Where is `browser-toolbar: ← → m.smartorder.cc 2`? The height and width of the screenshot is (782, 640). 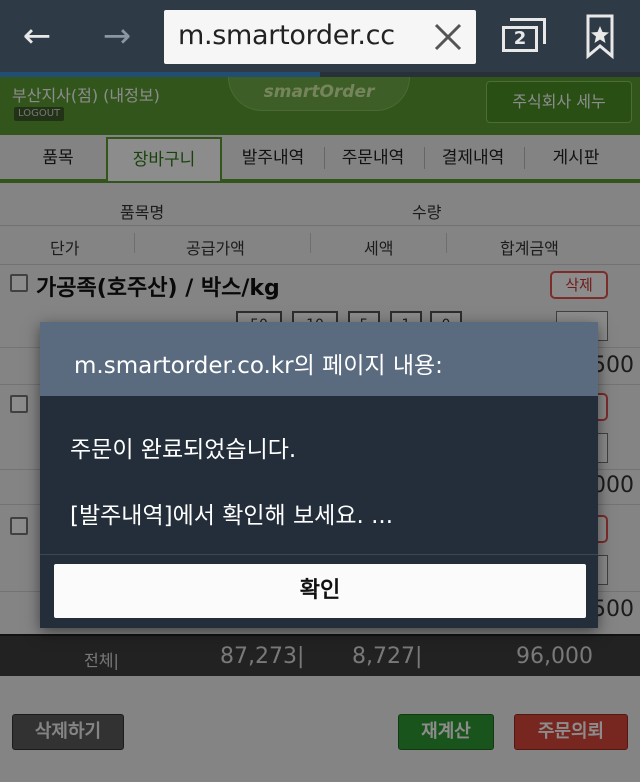
browser-toolbar: ← → m.smartorder.cc 2 is located at coordinates (320, 36).